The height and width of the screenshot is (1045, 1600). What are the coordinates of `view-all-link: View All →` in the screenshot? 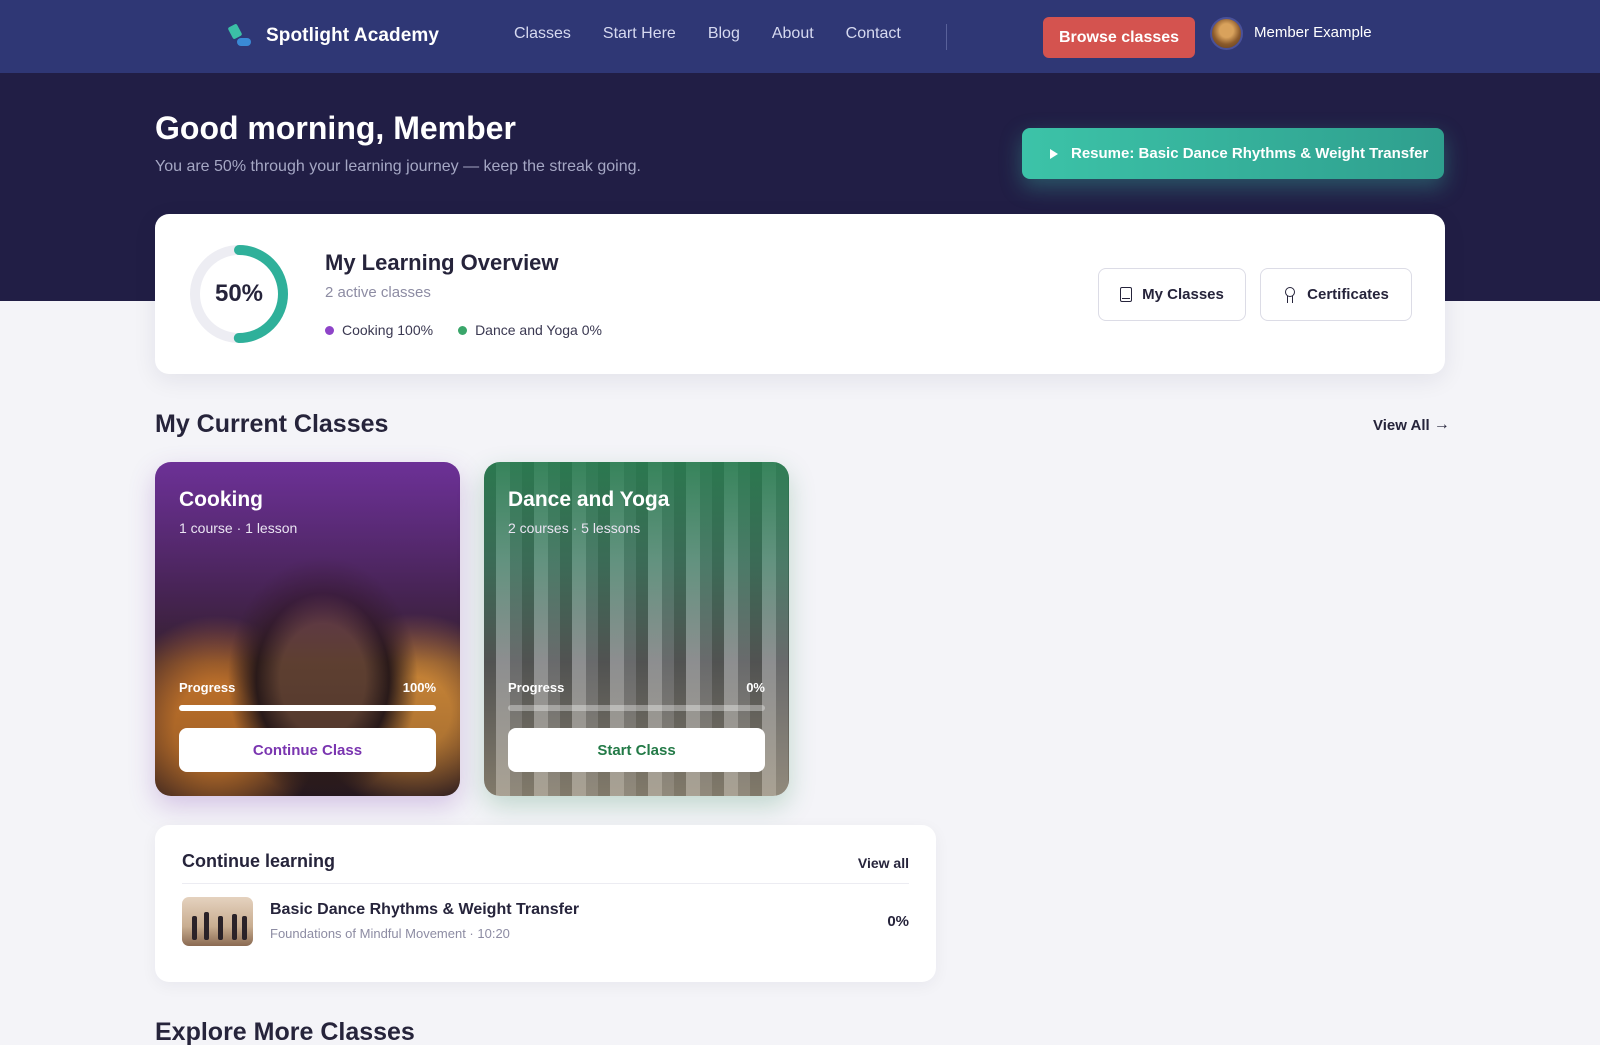 It's located at (1411, 425).